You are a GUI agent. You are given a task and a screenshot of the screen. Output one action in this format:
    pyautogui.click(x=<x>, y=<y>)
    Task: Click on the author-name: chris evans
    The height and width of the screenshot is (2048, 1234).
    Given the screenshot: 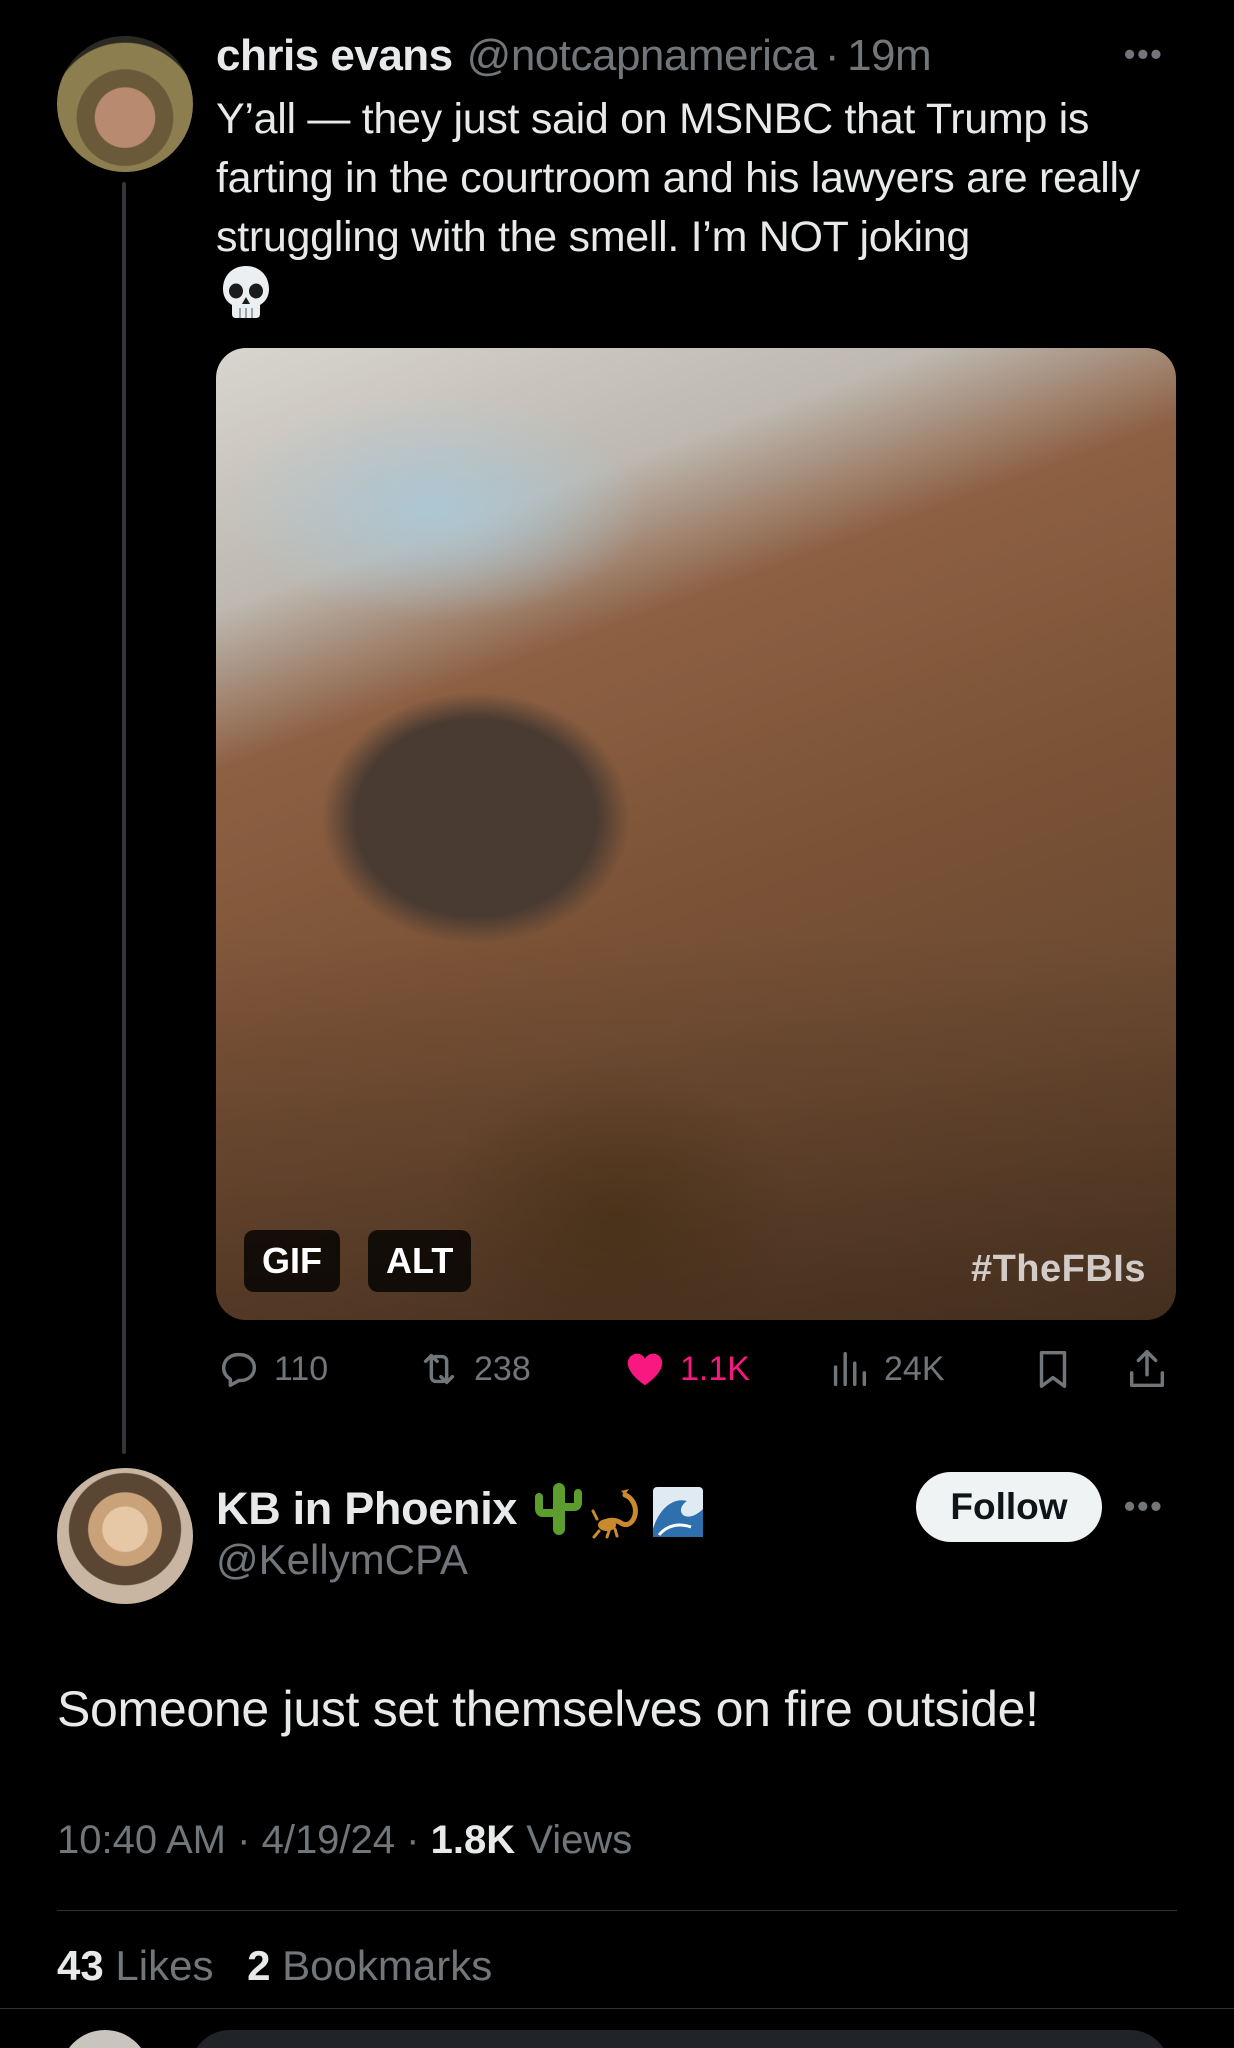 What is the action you would take?
    pyautogui.click(x=334, y=56)
    